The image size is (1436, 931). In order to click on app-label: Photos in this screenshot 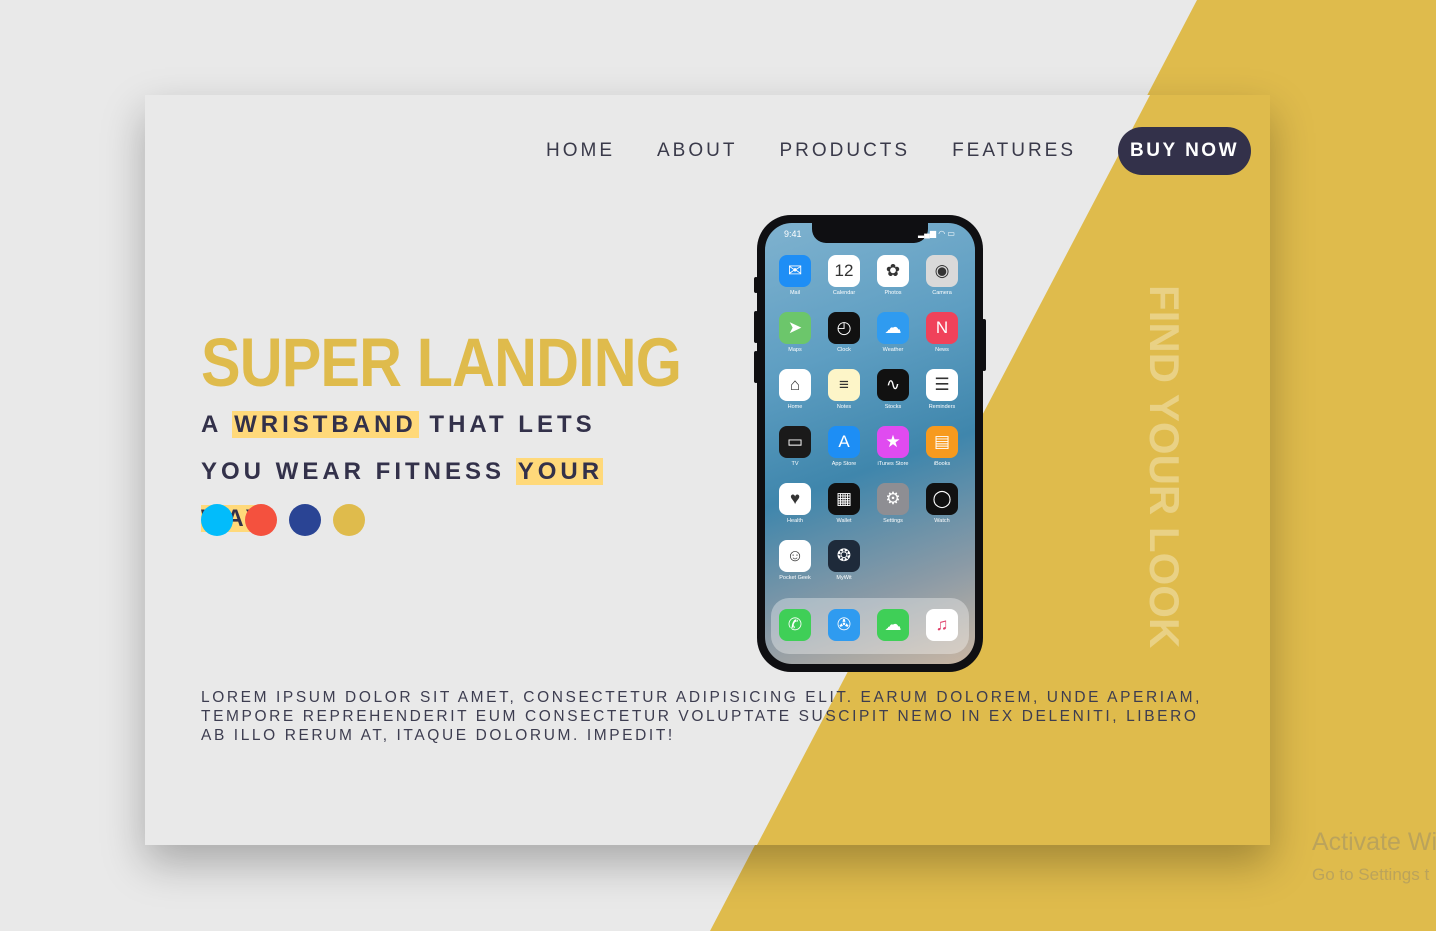, I will do `click(893, 293)`.